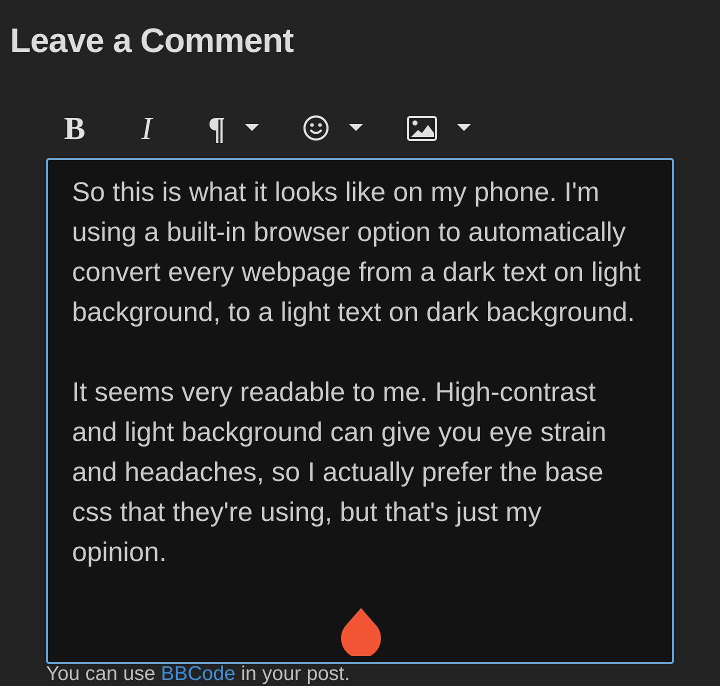 The image size is (720, 686). What do you see at coordinates (75, 128) in the screenshot?
I see `bold-button: B` at bounding box center [75, 128].